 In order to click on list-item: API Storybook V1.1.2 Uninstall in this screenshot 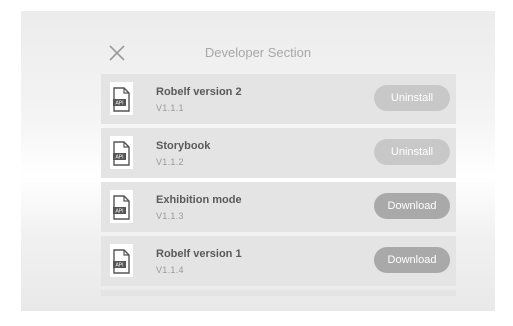, I will do `click(278, 153)`.